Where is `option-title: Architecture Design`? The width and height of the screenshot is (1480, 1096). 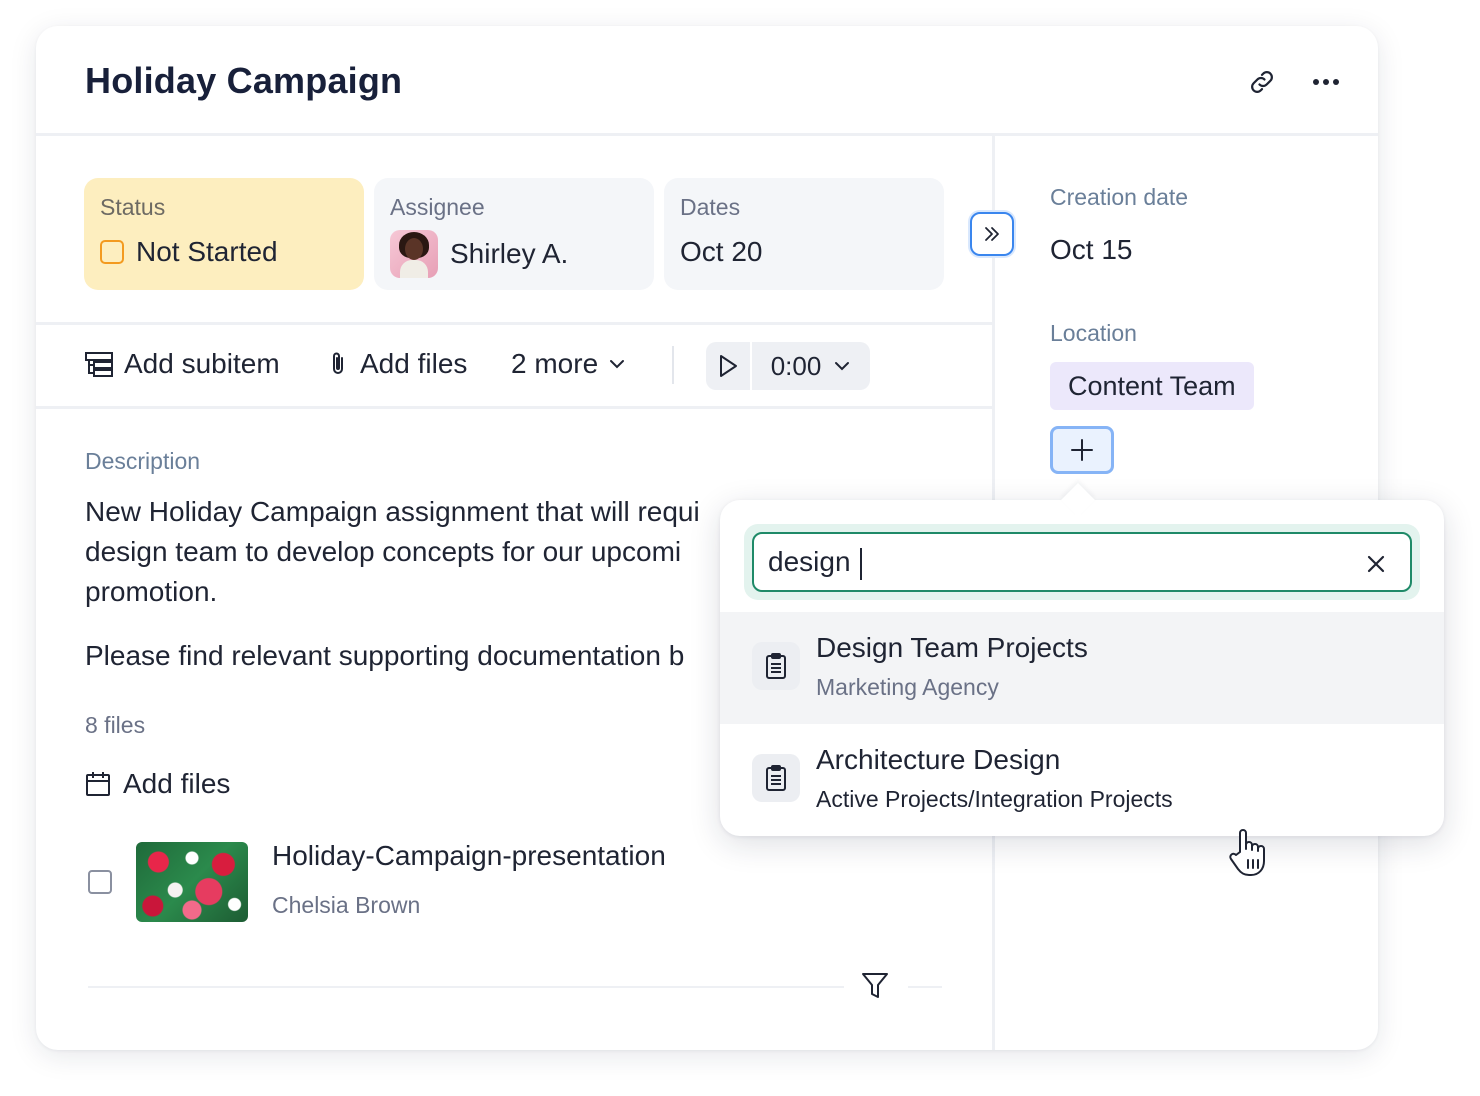 option-title: Architecture Design is located at coordinates (938, 759).